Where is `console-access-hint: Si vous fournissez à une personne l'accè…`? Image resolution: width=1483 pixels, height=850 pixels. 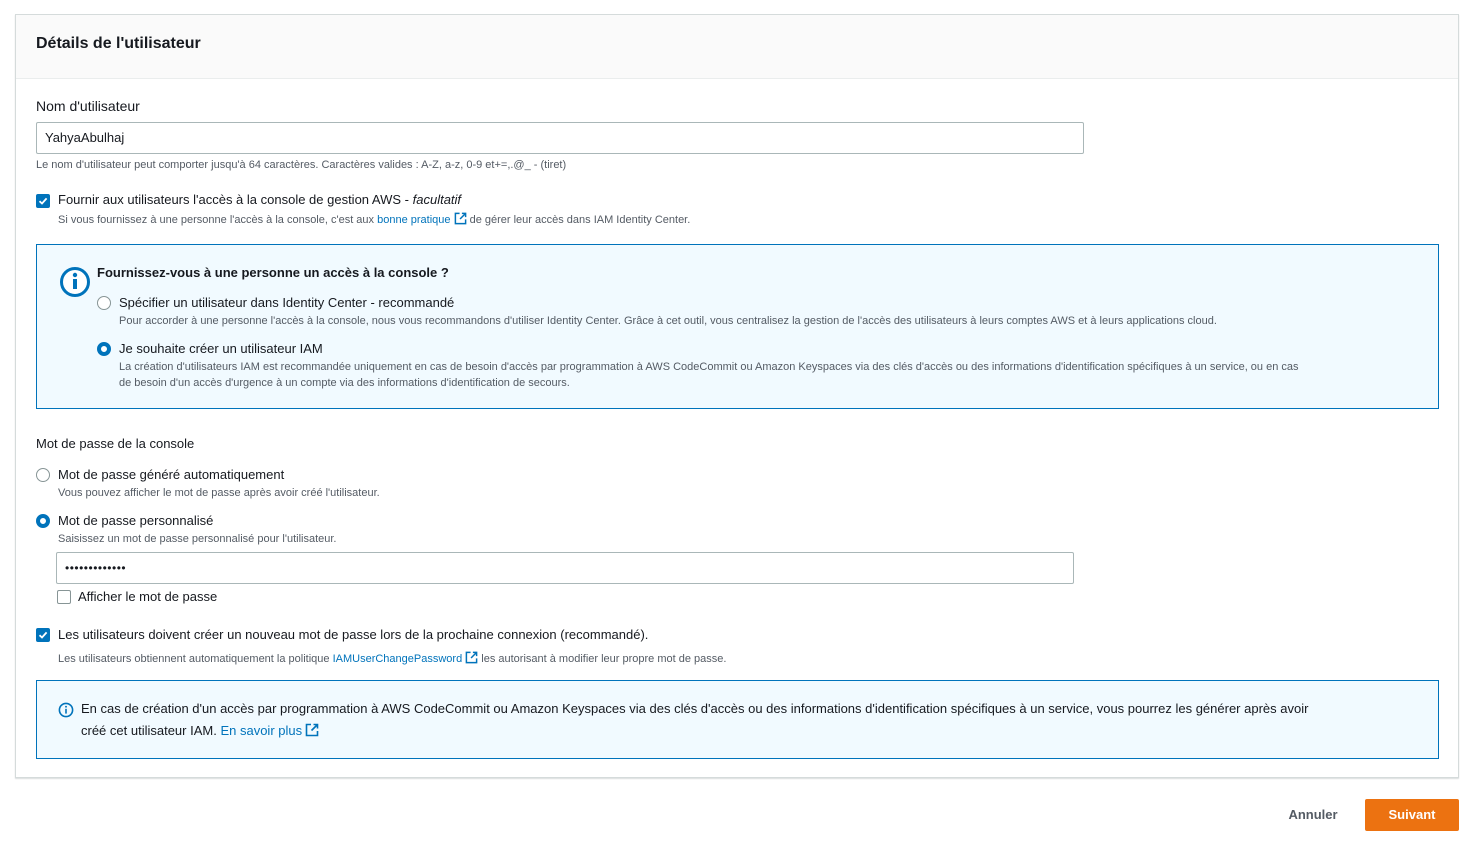
console-access-hint: Si vous fournissez à une personne l'accè… is located at coordinates (374, 219).